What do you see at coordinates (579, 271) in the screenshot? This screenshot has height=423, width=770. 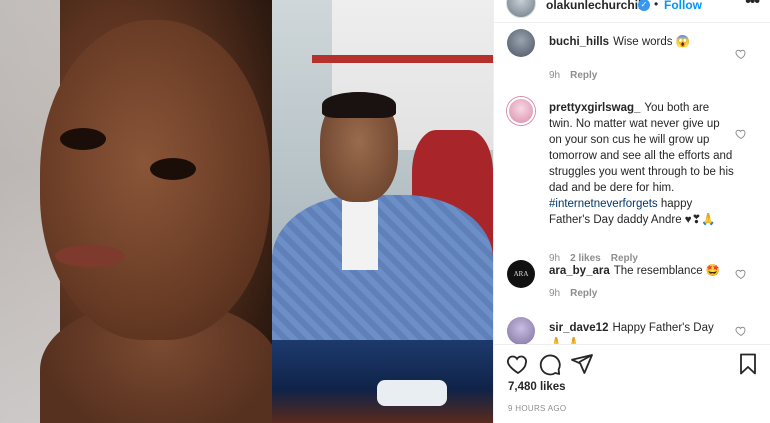 I see `commenter-username: ara_by_ara` at bounding box center [579, 271].